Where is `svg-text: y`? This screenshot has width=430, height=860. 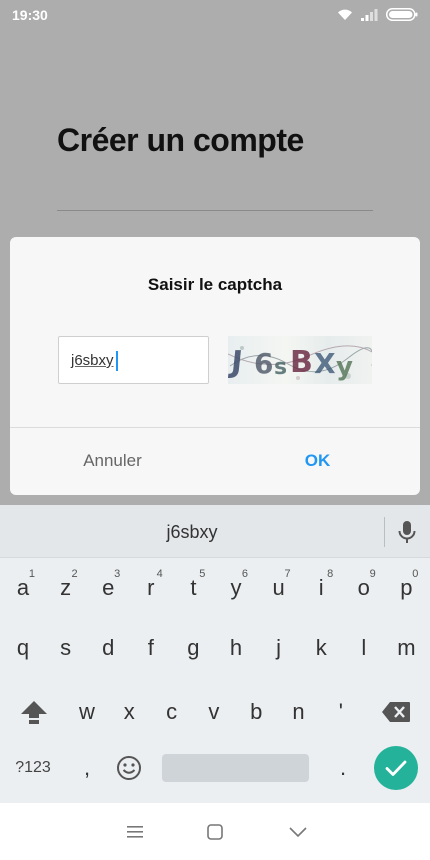
svg-text: y is located at coordinates (344, 367).